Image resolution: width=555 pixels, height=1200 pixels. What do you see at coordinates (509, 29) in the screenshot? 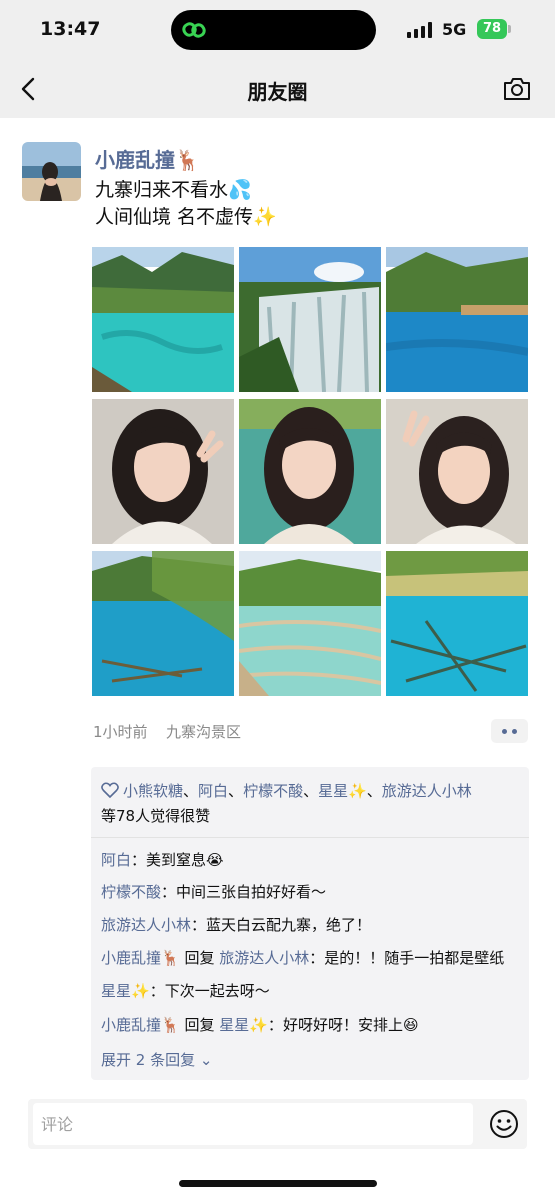
I see `battery-tip` at bounding box center [509, 29].